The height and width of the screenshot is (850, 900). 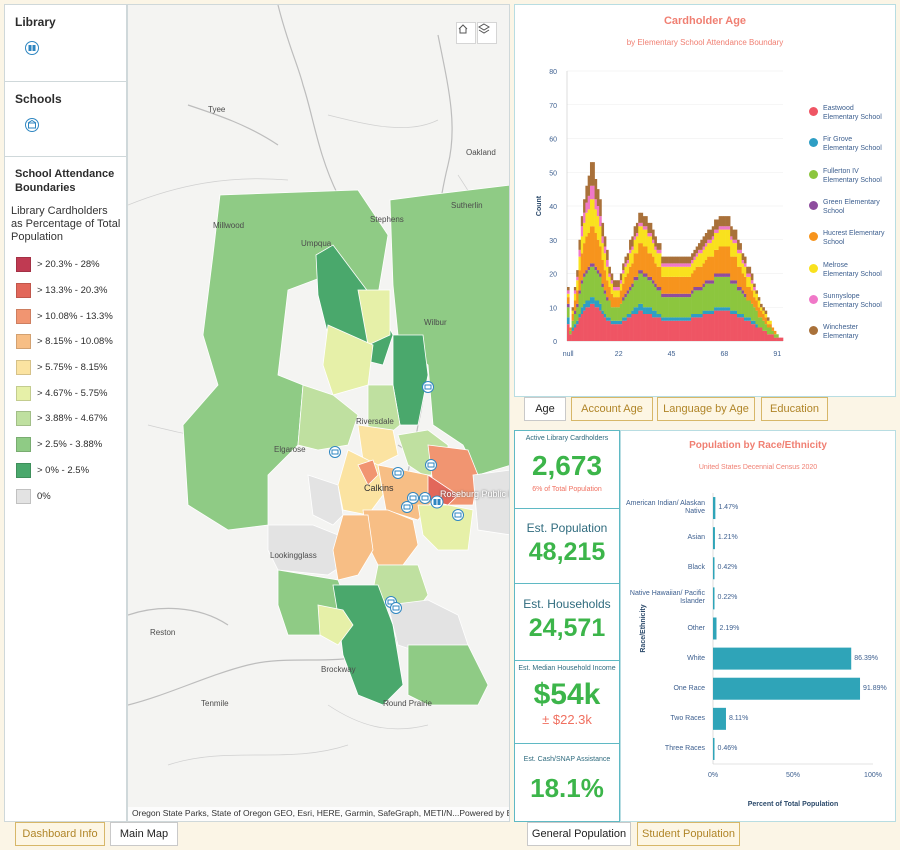 What do you see at coordinates (847, 301) in the screenshot?
I see `age-legend-item: Sunnyslope Elementary School` at bounding box center [847, 301].